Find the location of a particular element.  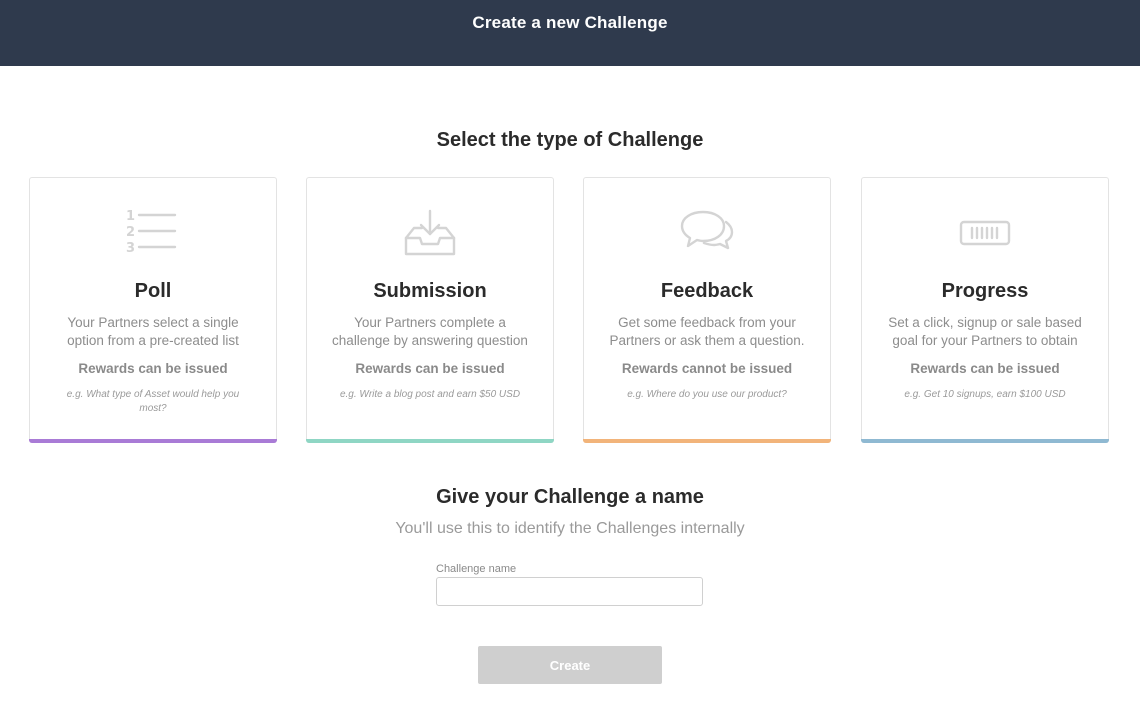

svg-text: 2 is located at coordinates (130, 232).